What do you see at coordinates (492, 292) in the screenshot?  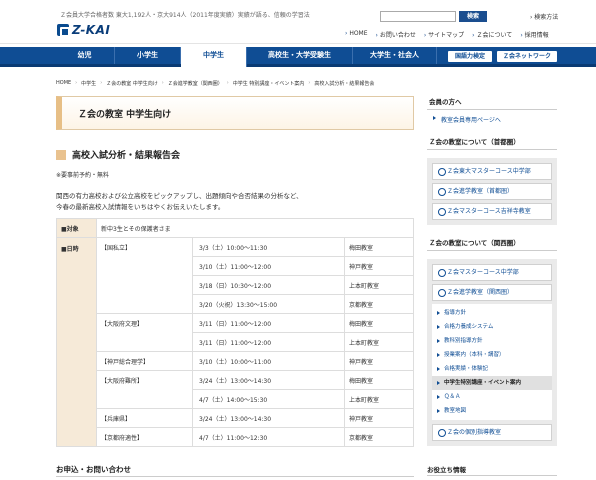 I see `kansai-card-shingaku: Ｚ会進学教室（関西圏）` at bounding box center [492, 292].